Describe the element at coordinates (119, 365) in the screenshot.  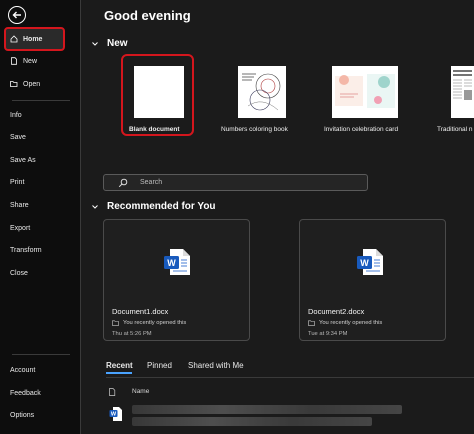
I see `tab-recent: Recent` at that location.